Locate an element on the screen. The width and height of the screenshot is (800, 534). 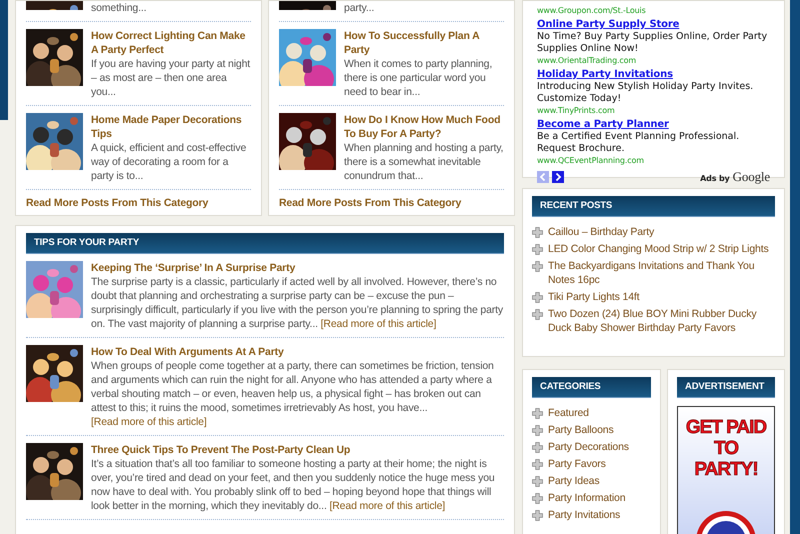
sidebar-link: Party Information is located at coordinates (587, 498).